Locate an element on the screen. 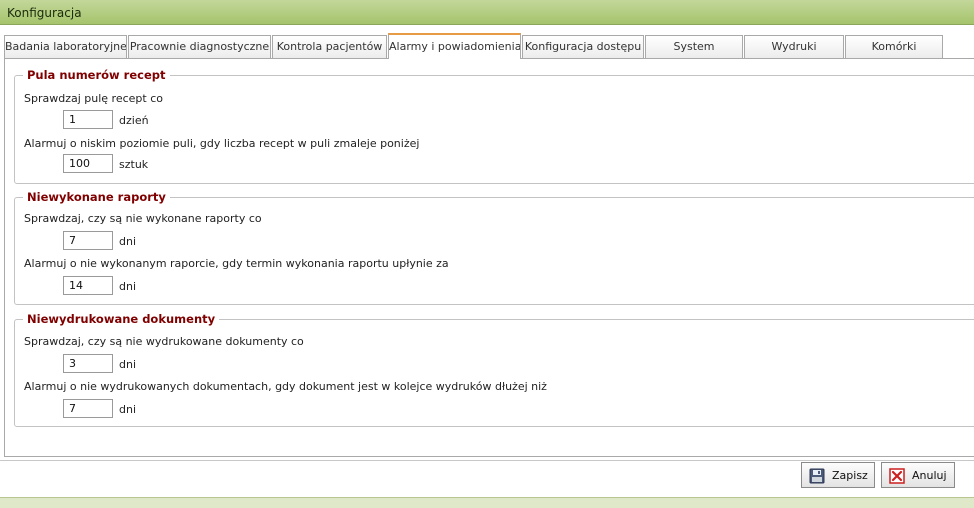  tab-komorki: Komórki is located at coordinates (894, 46).